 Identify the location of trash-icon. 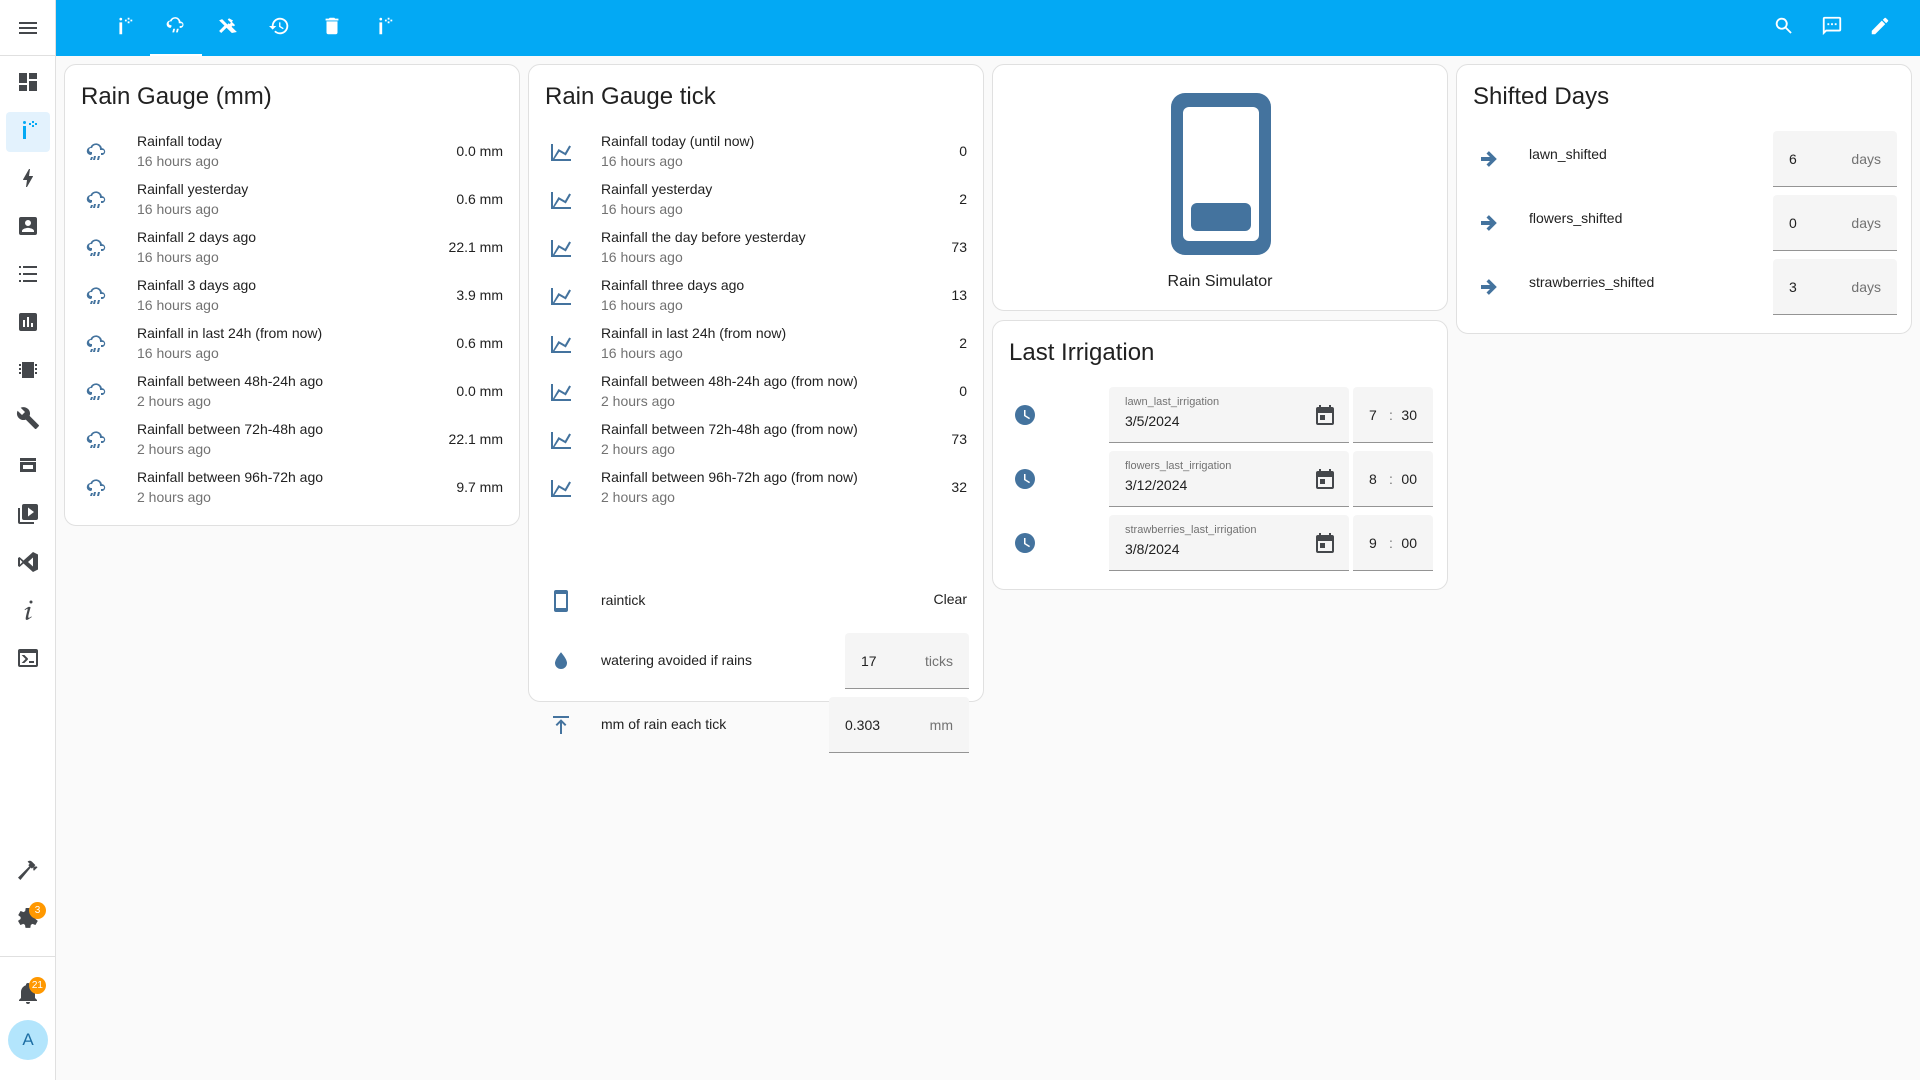
(332, 28).